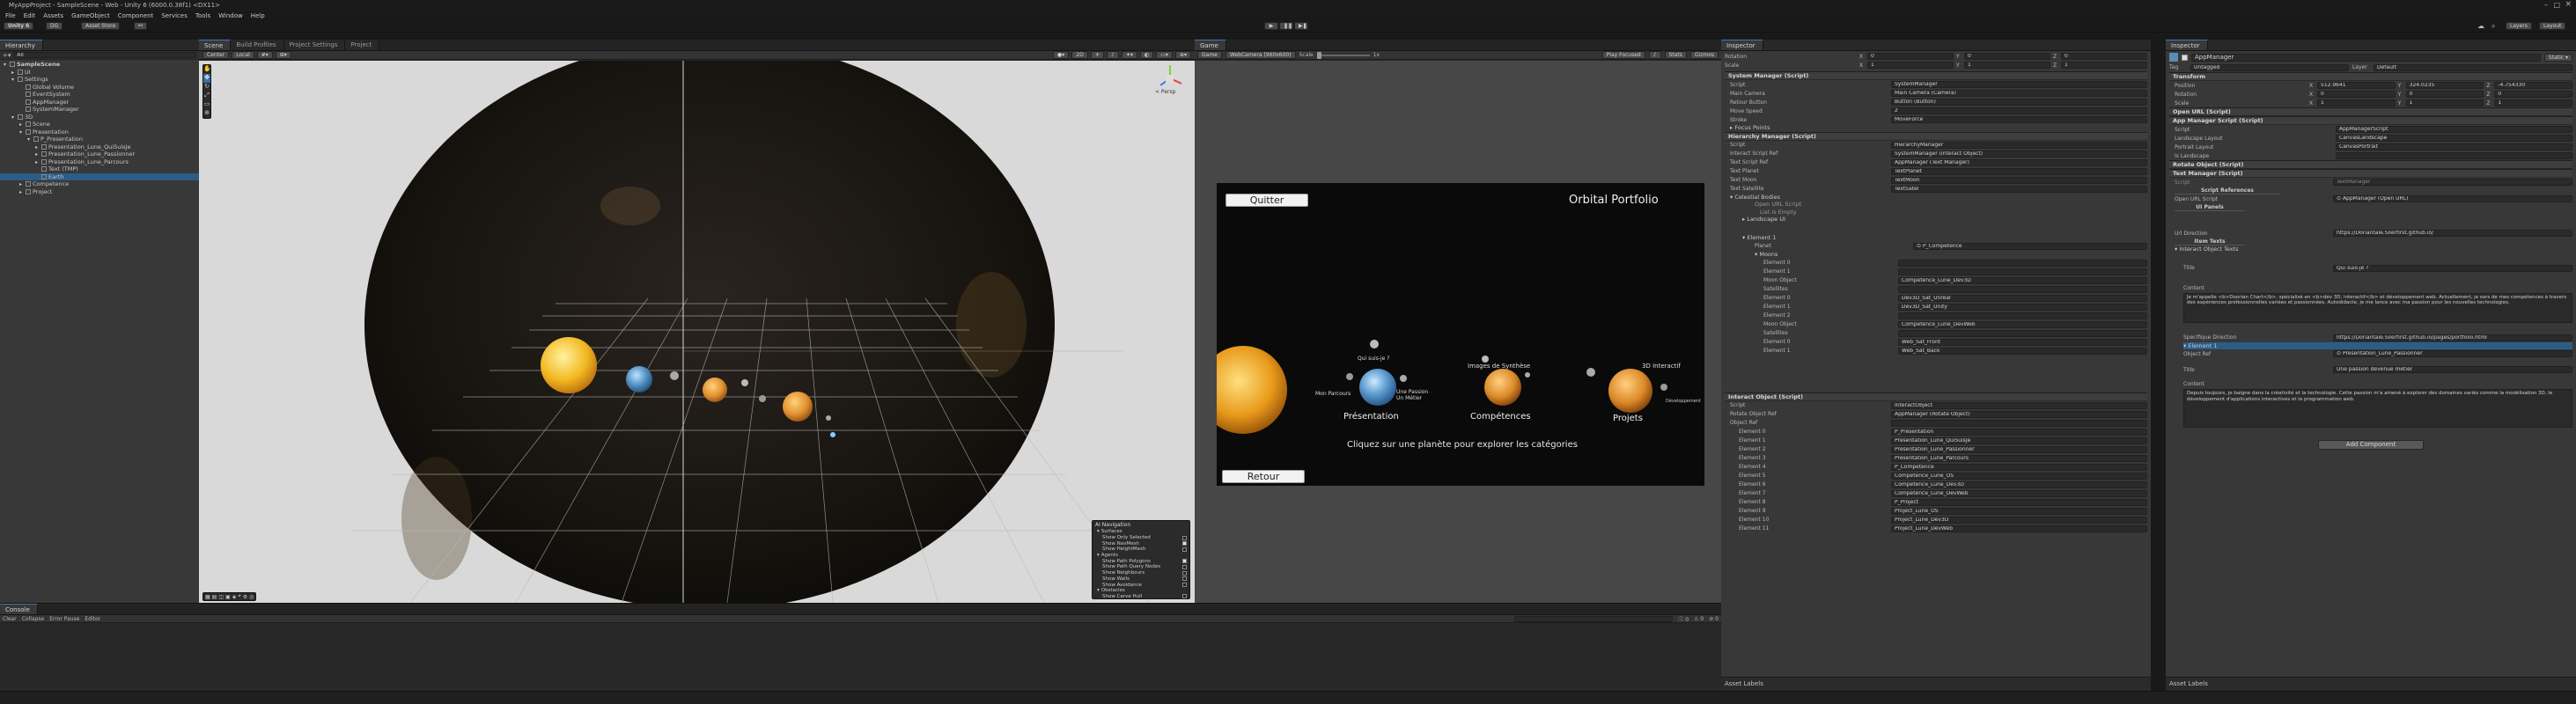  Describe the element at coordinates (257, 45) in the screenshot. I see `tab-build-profiles: Build Profiles` at that location.